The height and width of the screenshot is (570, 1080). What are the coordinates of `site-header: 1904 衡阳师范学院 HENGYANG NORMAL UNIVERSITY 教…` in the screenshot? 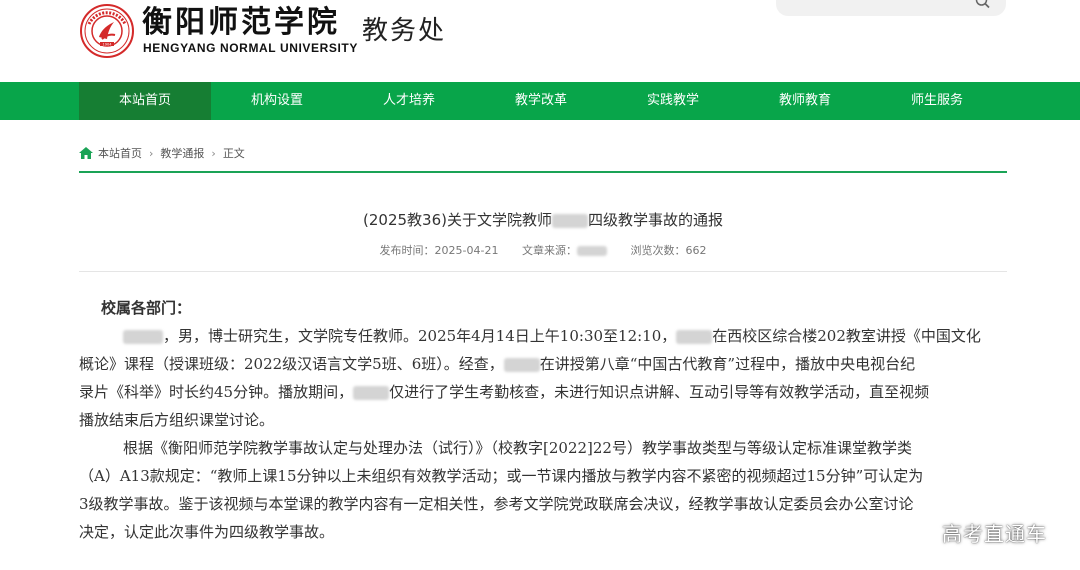 It's located at (540, 41).